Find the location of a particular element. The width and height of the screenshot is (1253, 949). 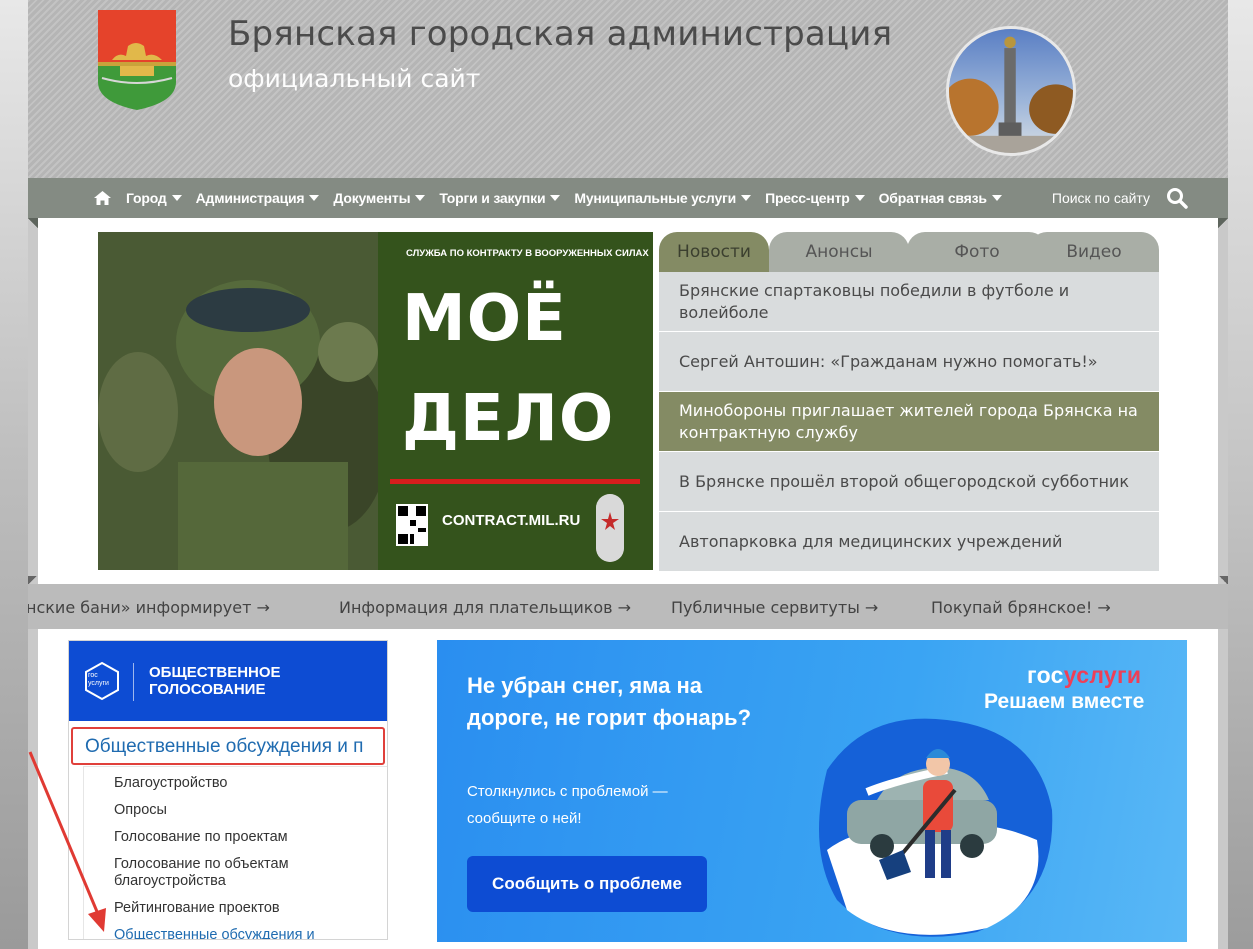

banner-line-2: ДЕЛО is located at coordinates (508, 419).